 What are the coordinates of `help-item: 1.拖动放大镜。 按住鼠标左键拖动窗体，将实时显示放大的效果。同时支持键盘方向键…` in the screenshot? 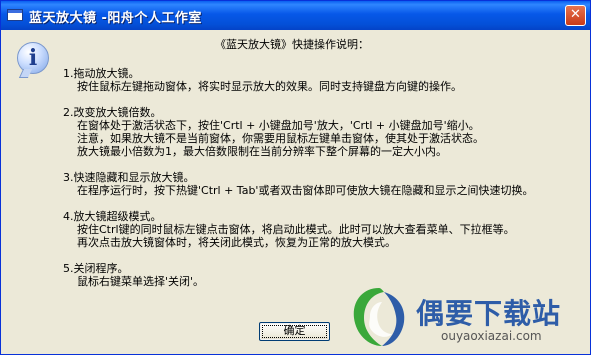 It's located at (298, 80).